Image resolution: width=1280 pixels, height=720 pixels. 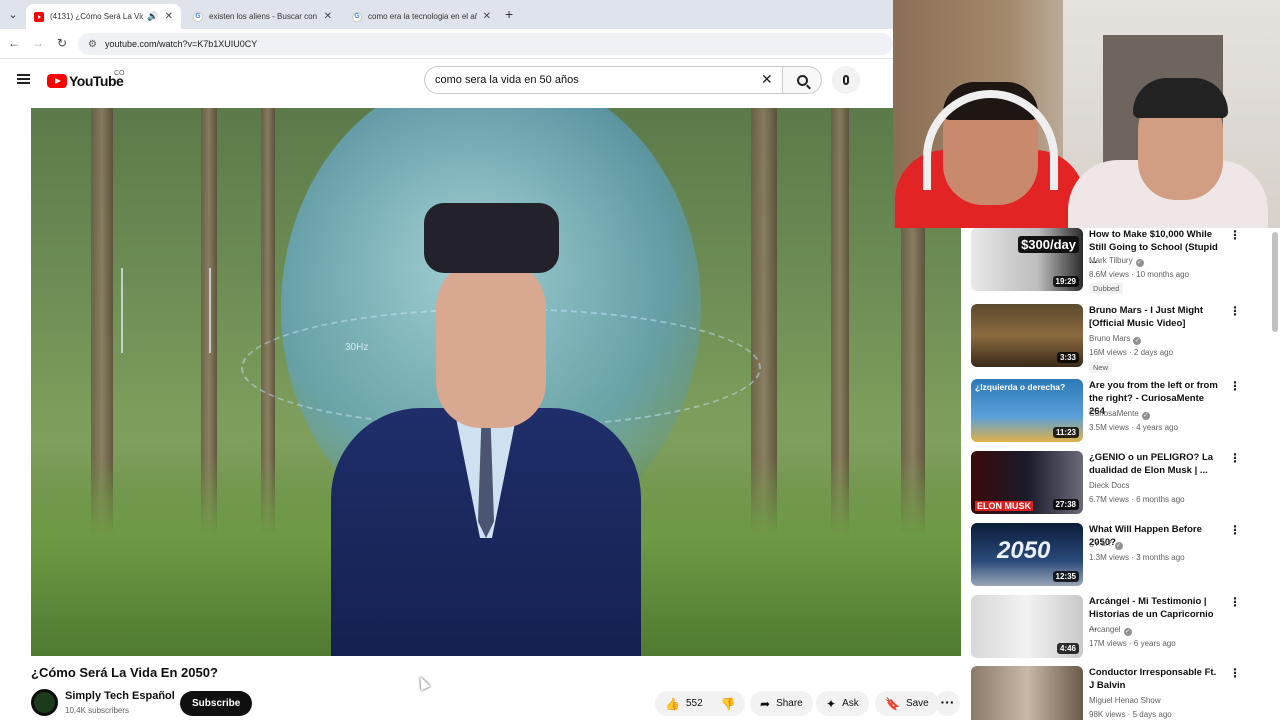 I want to click on search-button, so click(x=802, y=80).